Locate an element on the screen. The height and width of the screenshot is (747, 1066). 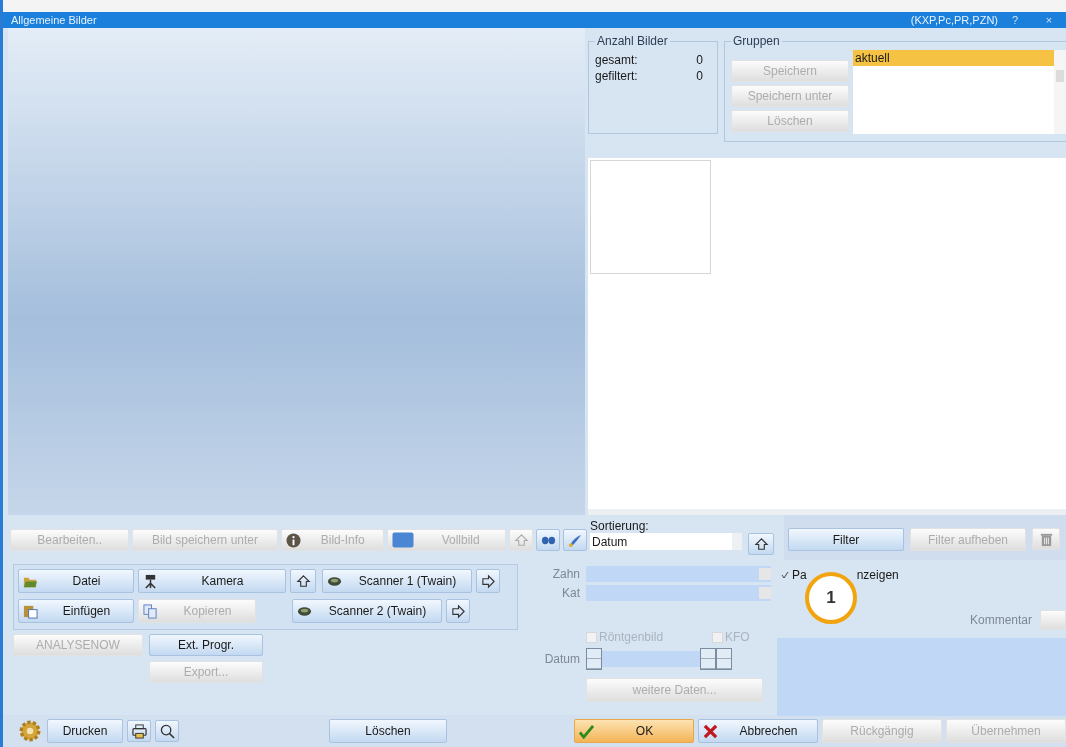
count-label: gesamt: is located at coordinates (616, 60).